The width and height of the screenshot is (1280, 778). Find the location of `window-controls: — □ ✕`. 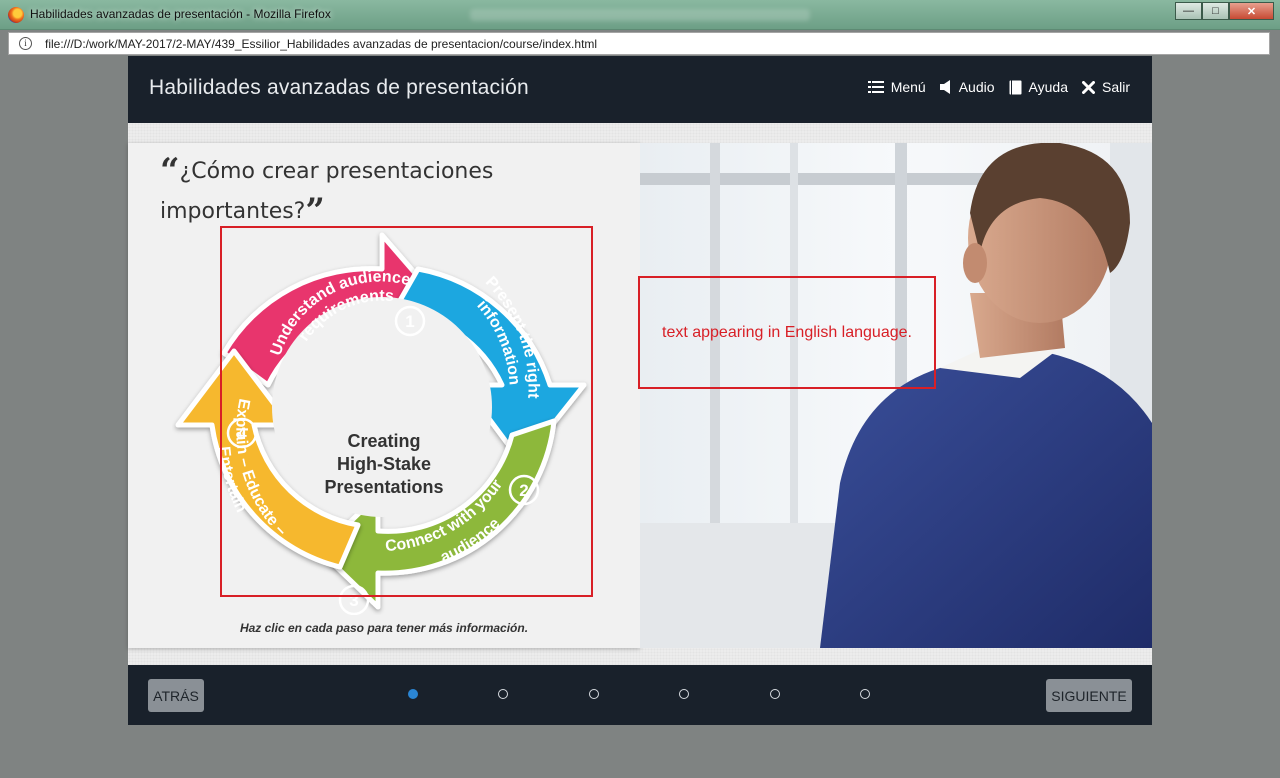

window-controls: — □ ✕ is located at coordinates (1224, 11).